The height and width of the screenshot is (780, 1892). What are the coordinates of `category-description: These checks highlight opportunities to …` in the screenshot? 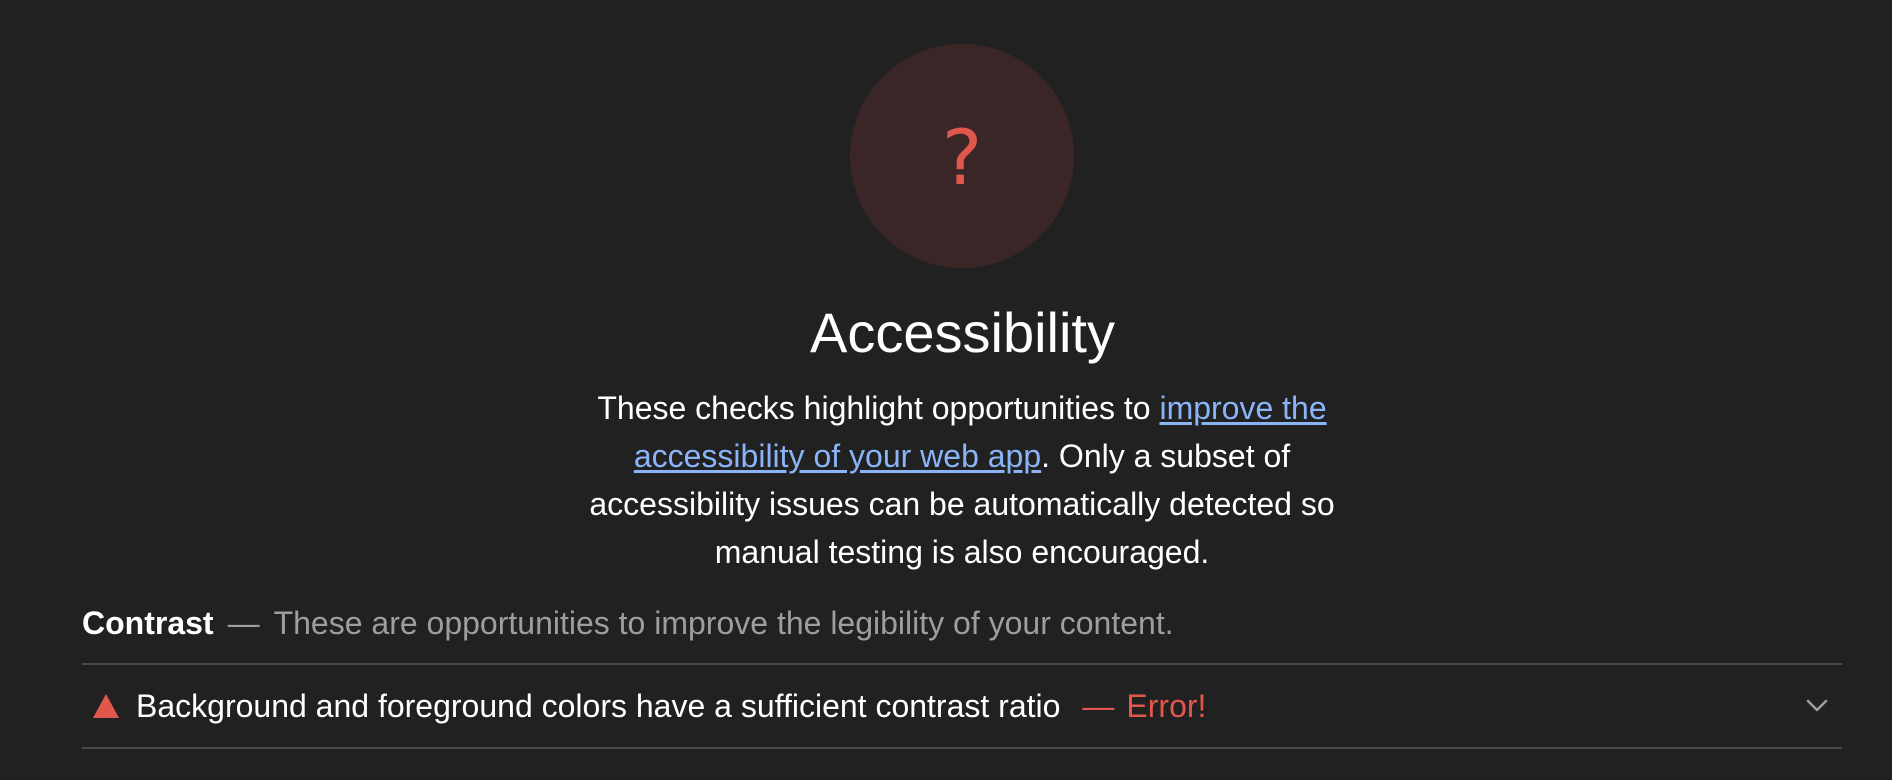 It's located at (962, 480).